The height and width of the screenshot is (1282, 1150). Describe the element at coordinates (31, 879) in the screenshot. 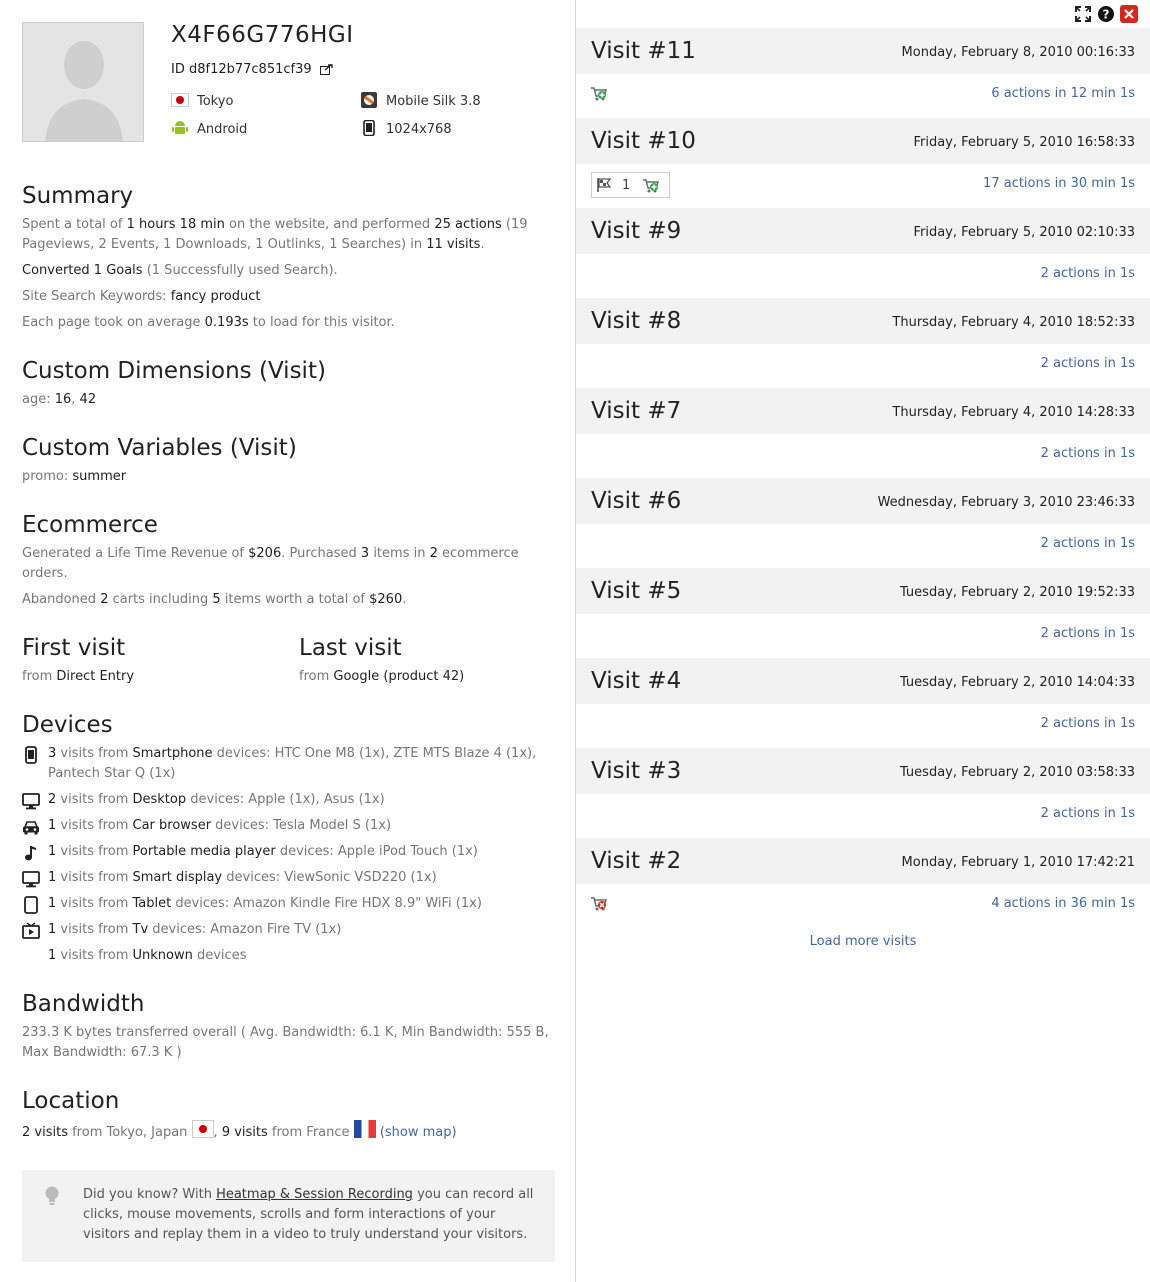

I see `smart-display-icon` at that location.